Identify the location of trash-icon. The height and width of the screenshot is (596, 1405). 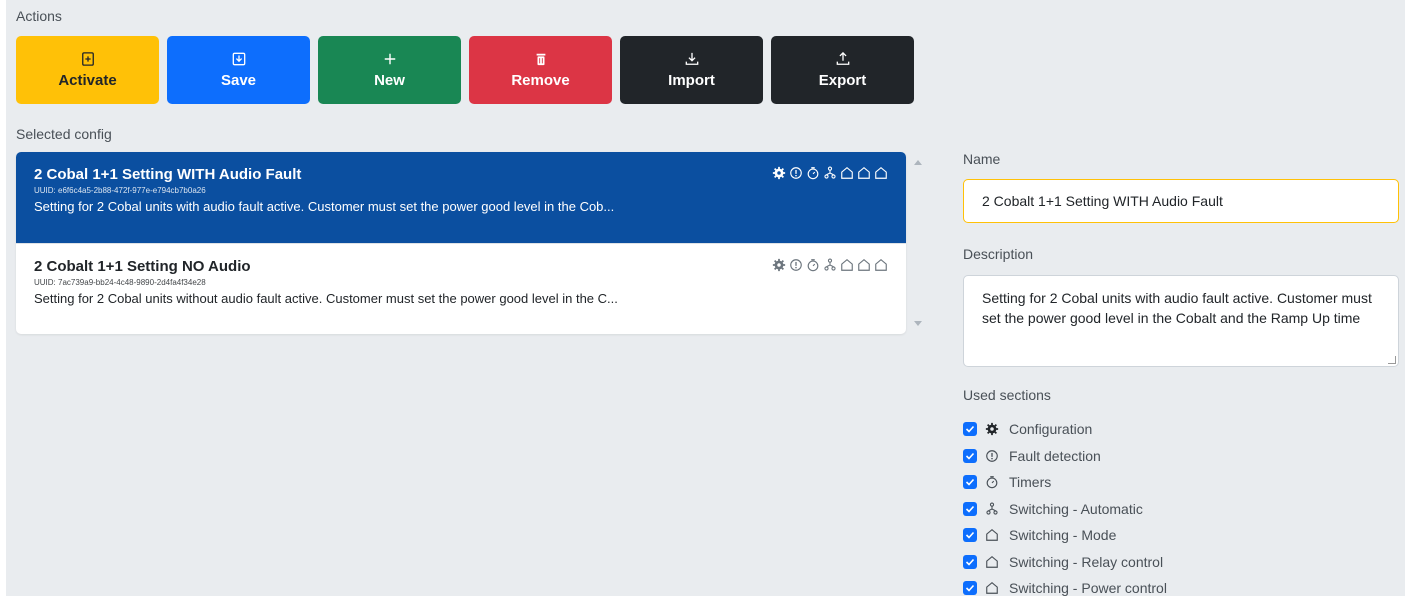
(540, 59).